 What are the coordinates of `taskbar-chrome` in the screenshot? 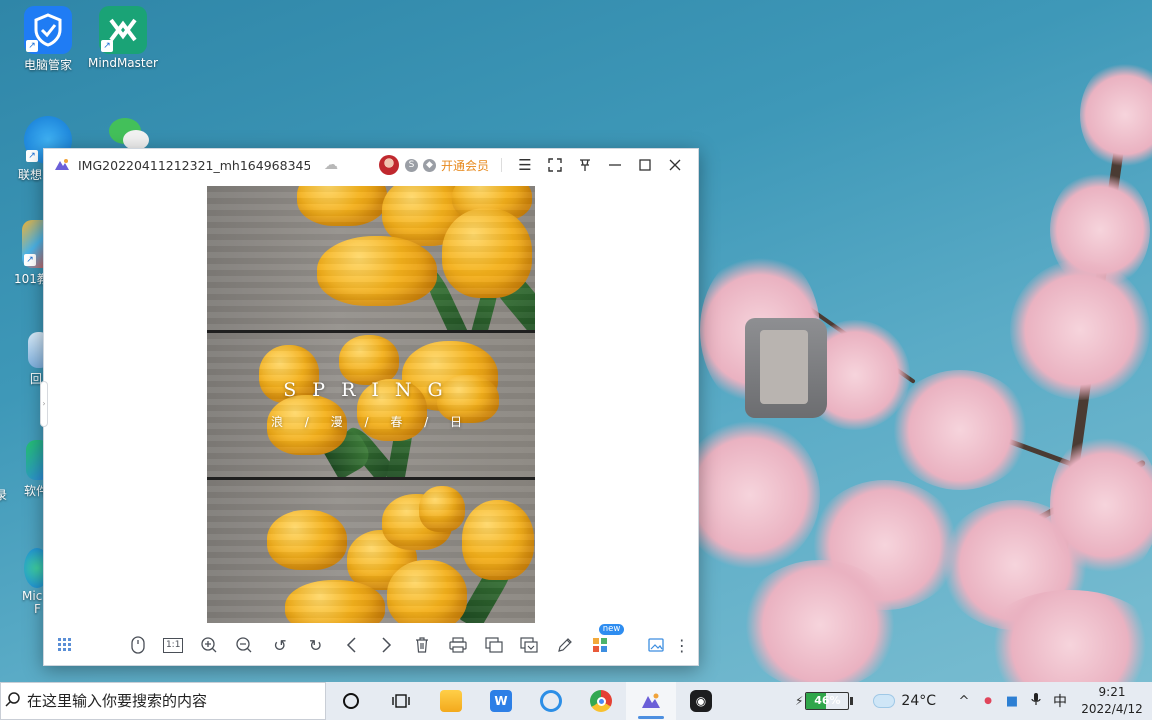 It's located at (601, 701).